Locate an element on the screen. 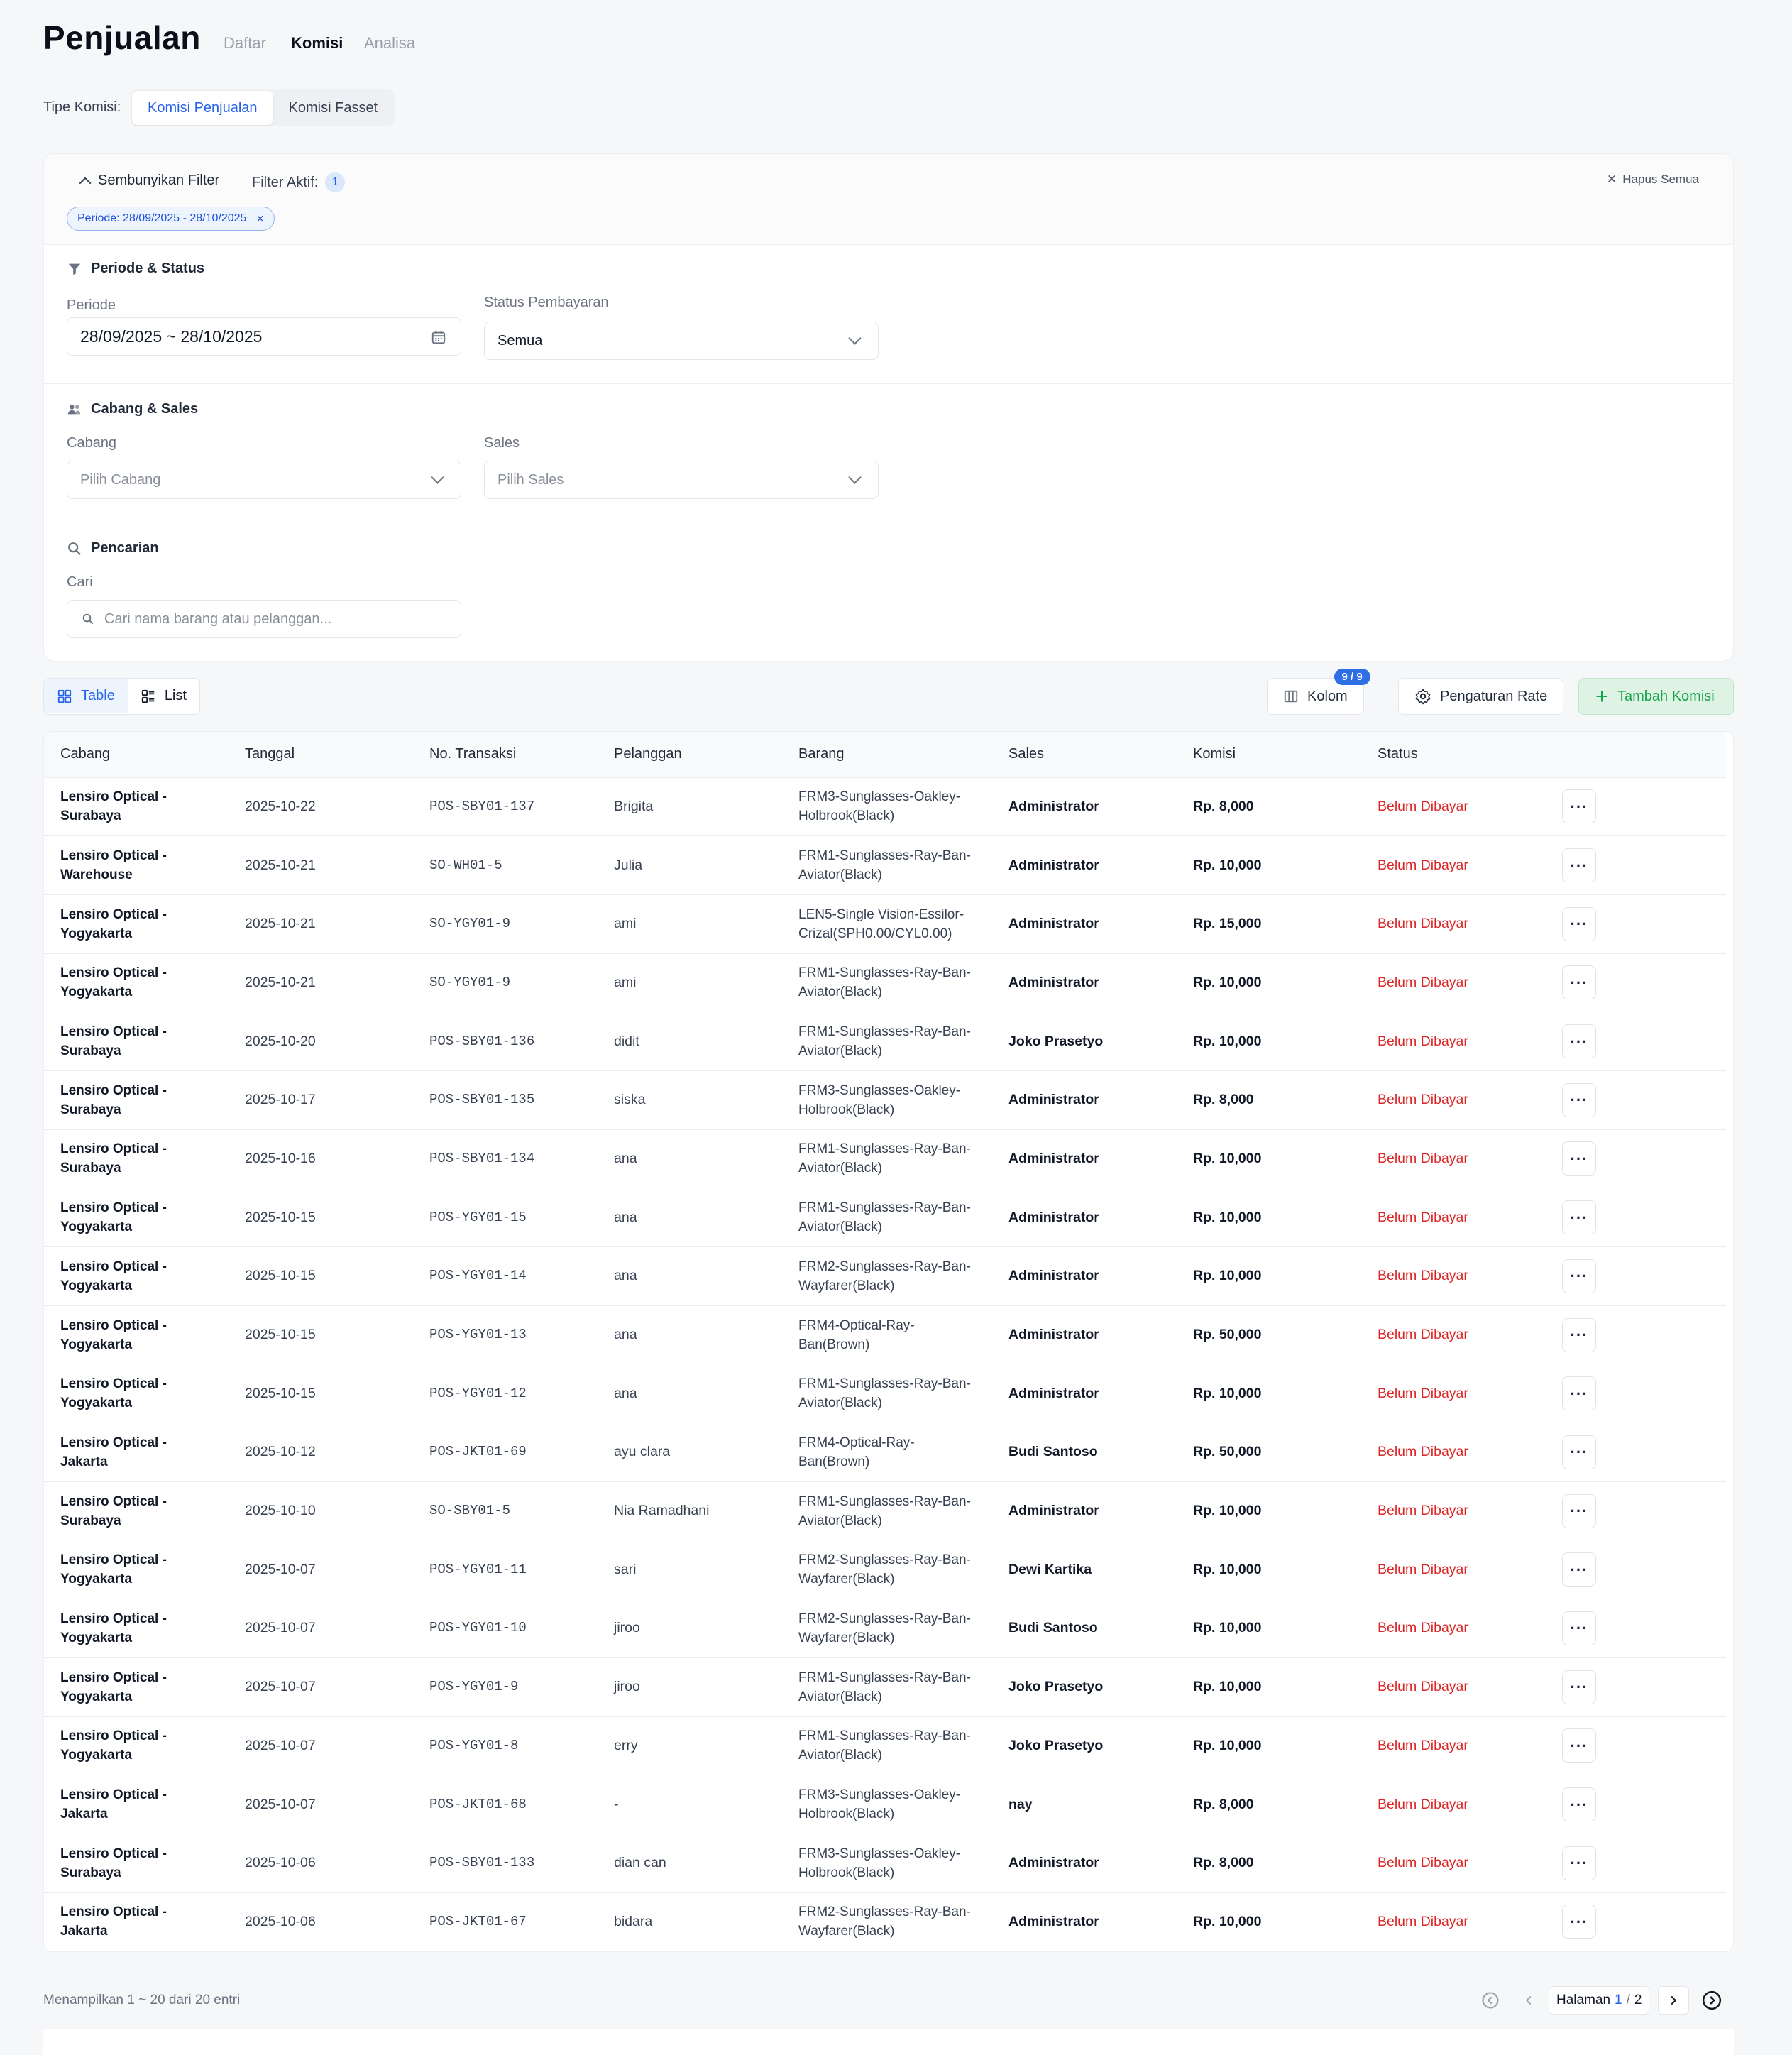  list-view-button: List is located at coordinates (163, 696).